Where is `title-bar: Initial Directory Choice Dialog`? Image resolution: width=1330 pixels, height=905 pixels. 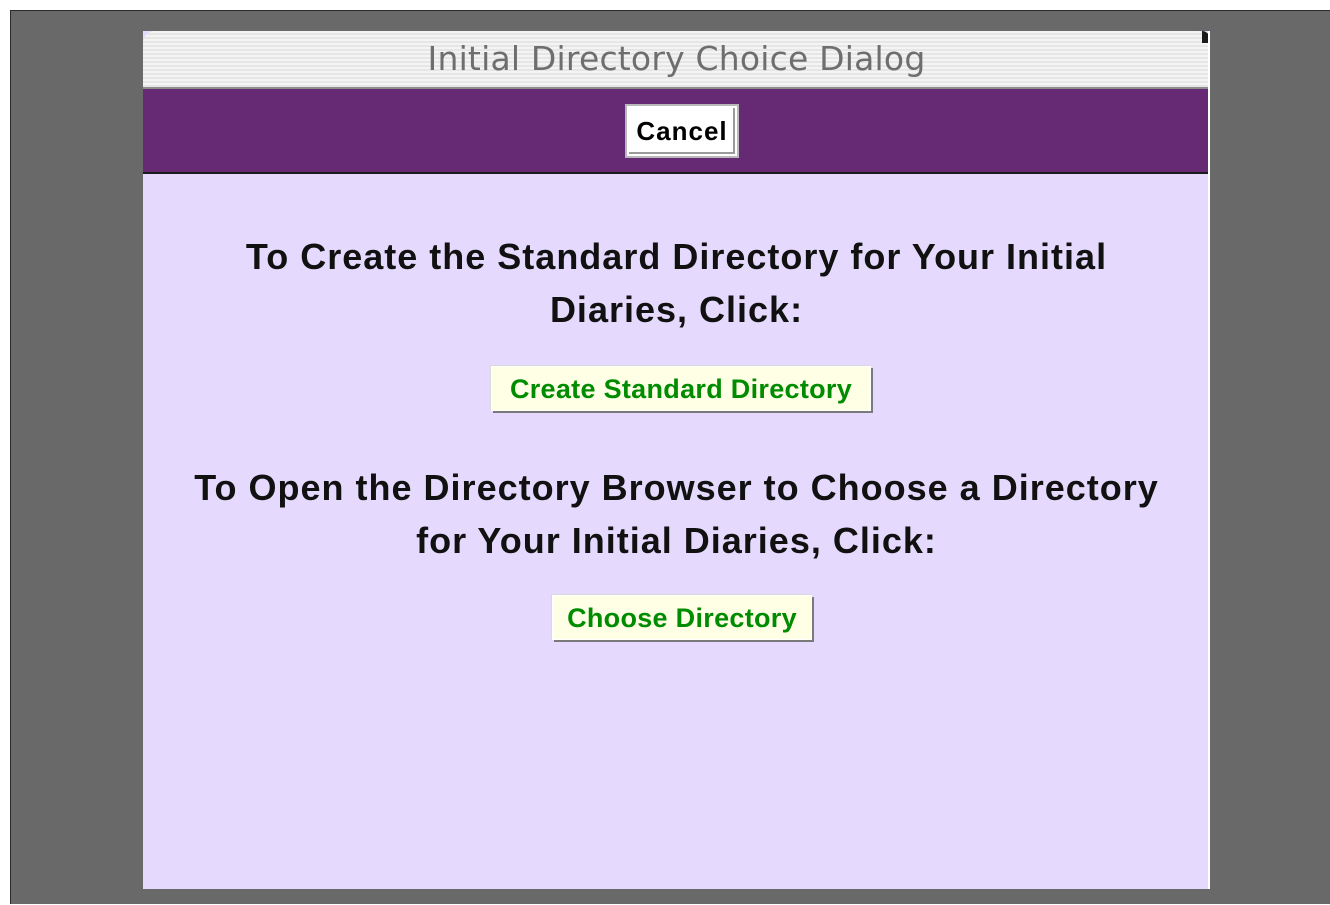 title-bar: Initial Directory Choice Dialog is located at coordinates (676, 60).